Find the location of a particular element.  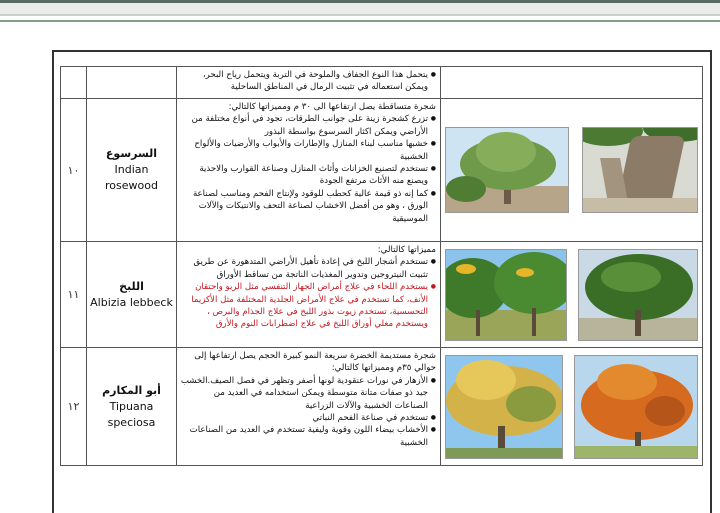

row-number is located at coordinates (73, 82).